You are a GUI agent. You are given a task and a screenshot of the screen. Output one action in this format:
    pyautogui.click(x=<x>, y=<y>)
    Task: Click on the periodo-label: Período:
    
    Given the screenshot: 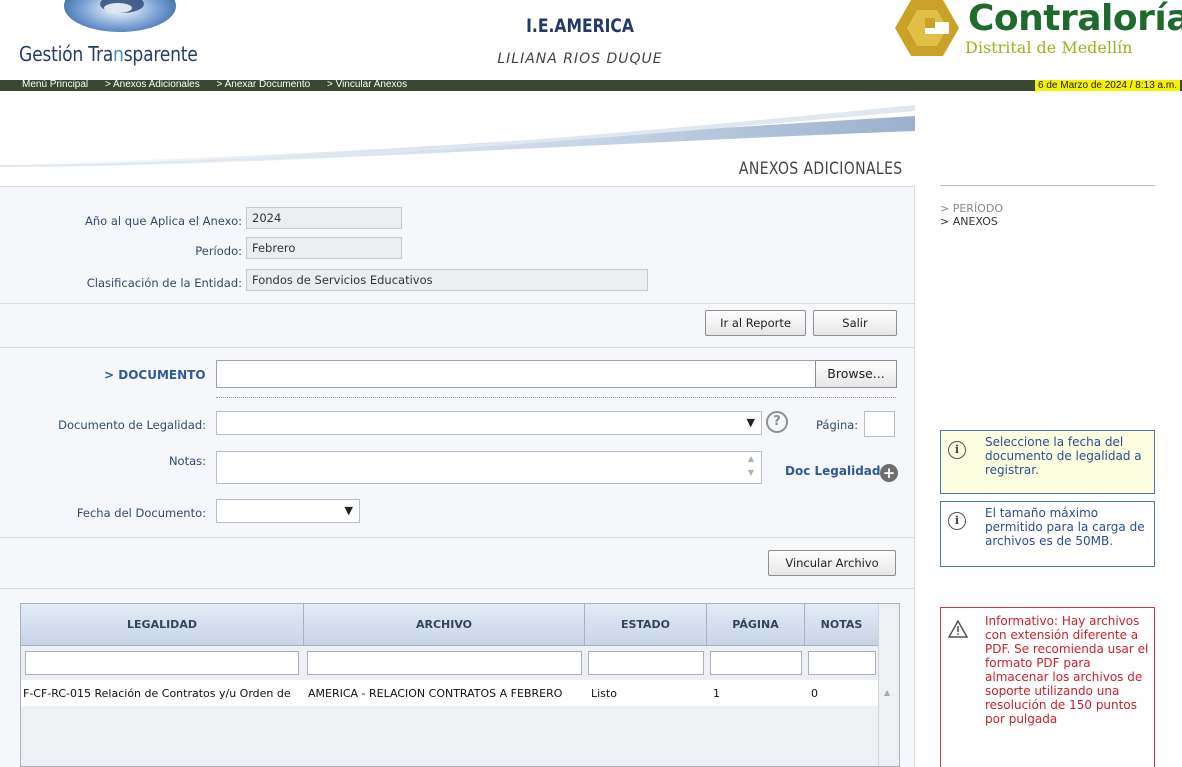 What is the action you would take?
    pyautogui.click(x=218, y=251)
    